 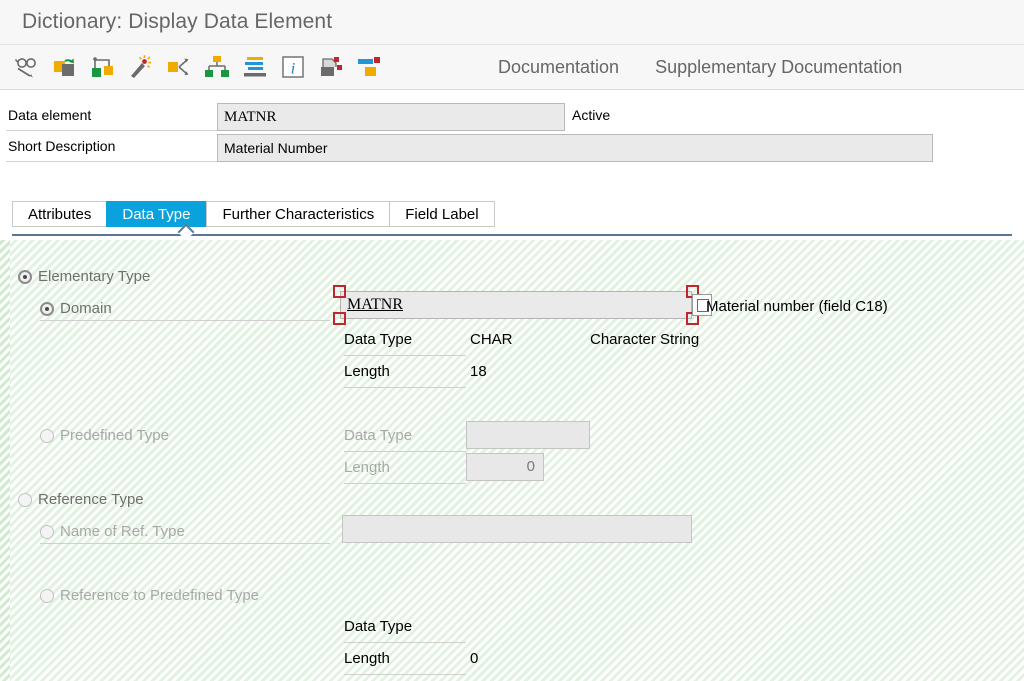 What do you see at coordinates (505, 467) in the screenshot?
I see `predefined-length-input: 0` at bounding box center [505, 467].